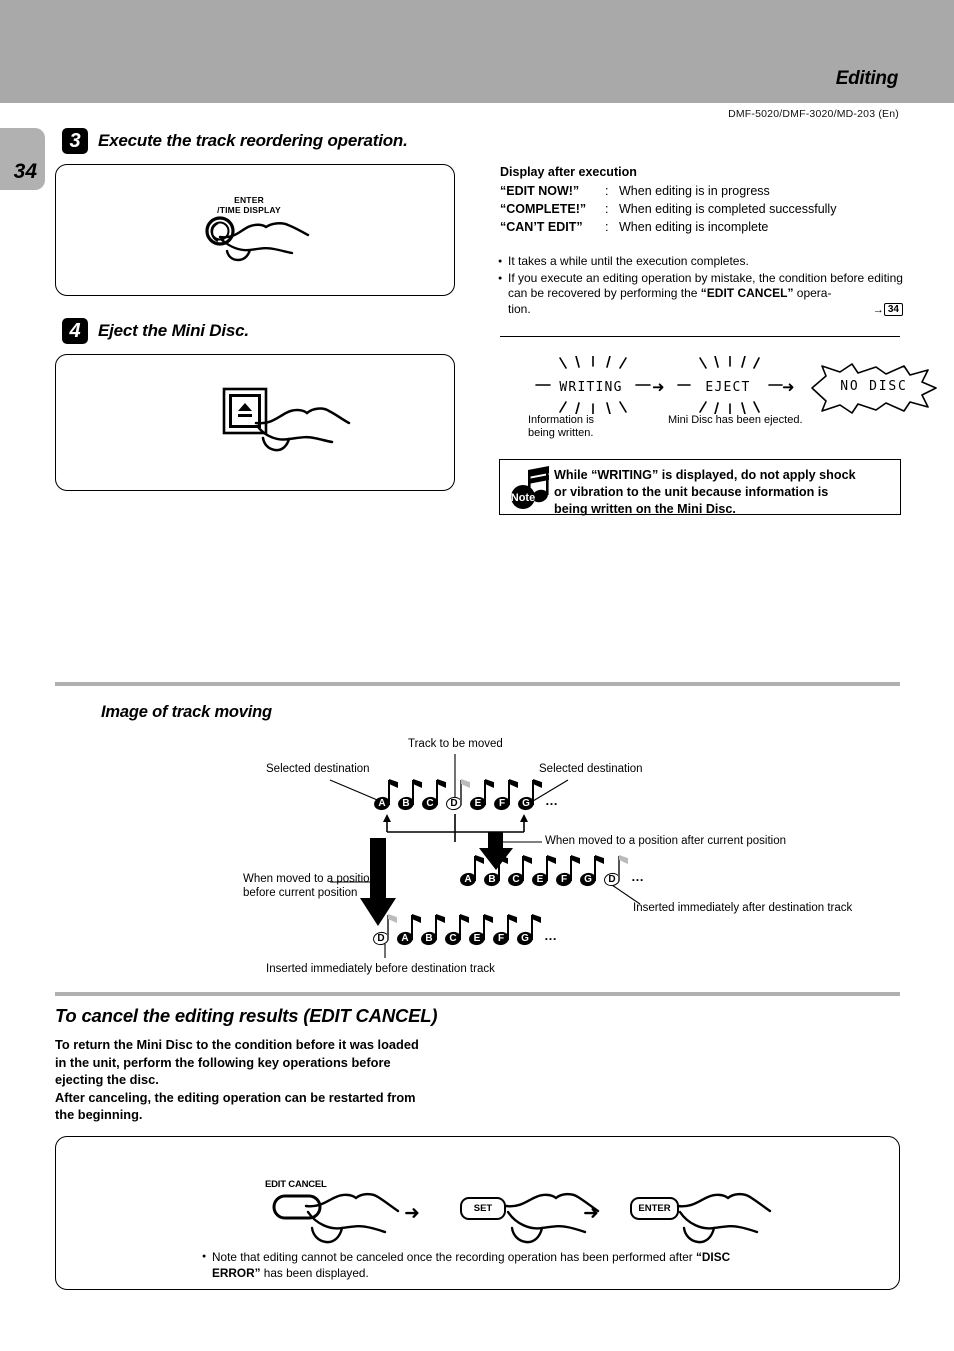  What do you see at coordinates (25, 171) in the screenshot?
I see `page-number: 34` at bounding box center [25, 171].